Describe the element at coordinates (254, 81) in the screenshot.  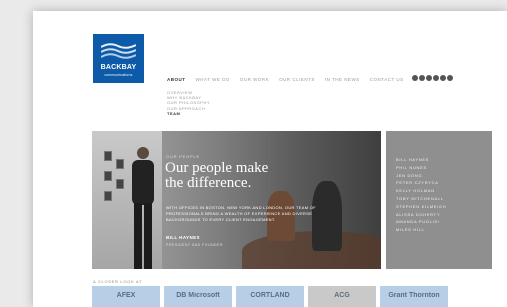
I see `nav-item-our-work: Our Work` at that location.